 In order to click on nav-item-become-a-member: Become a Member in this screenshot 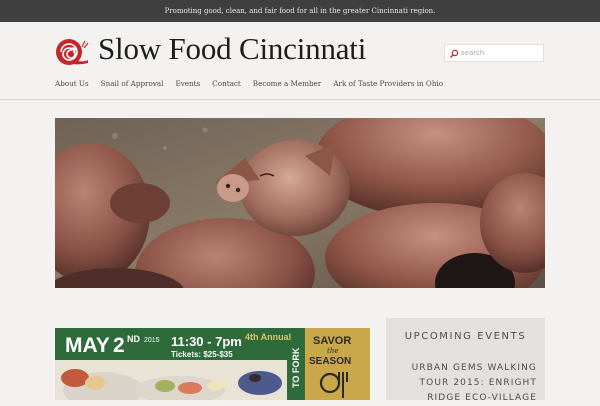, I will do `click(287, 86)`.